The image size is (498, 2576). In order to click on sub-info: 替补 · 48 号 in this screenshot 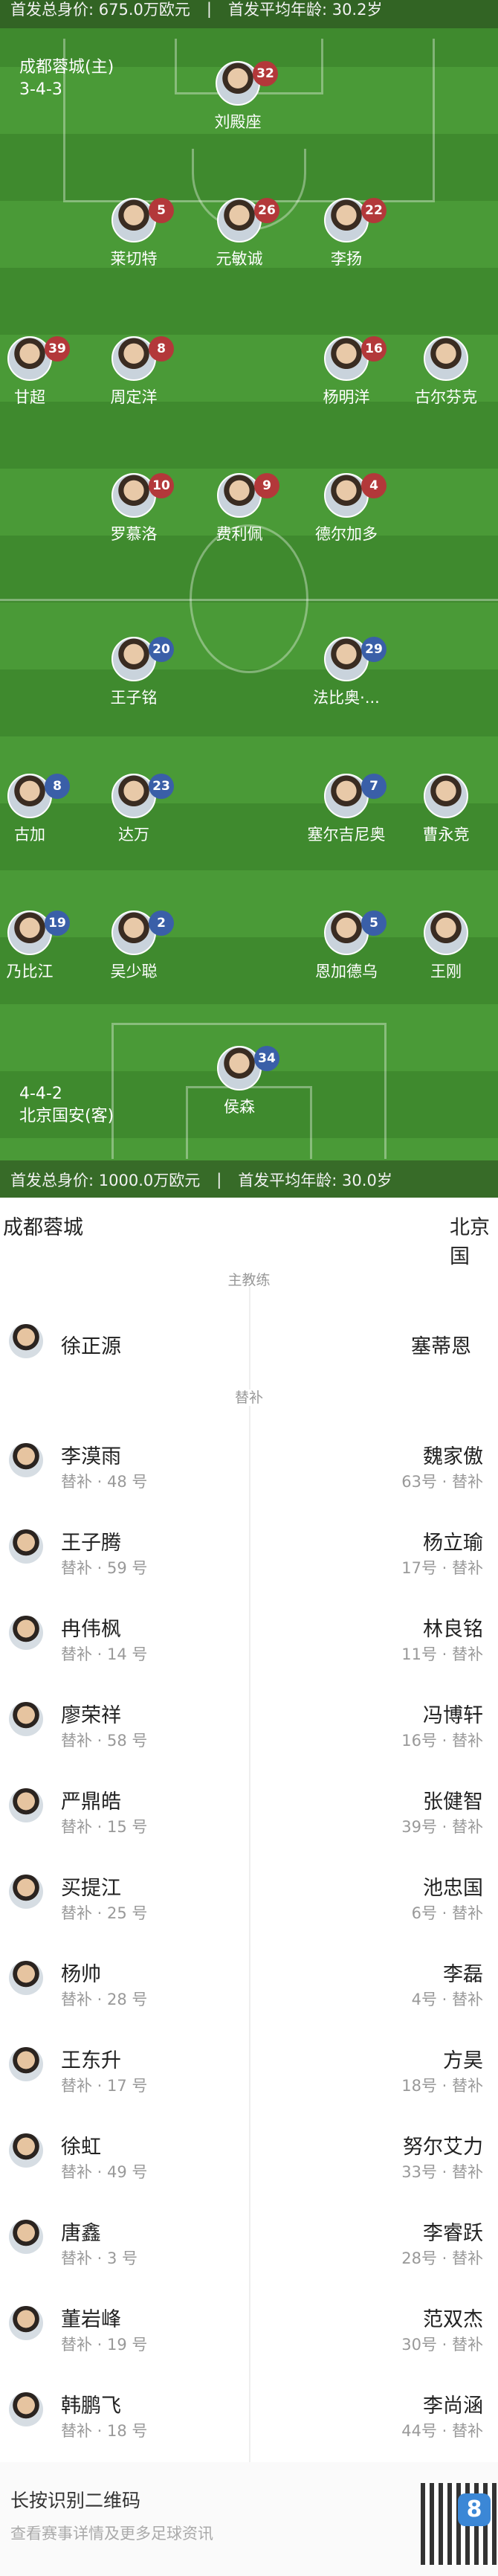, I will do `click(105, 1482)`.